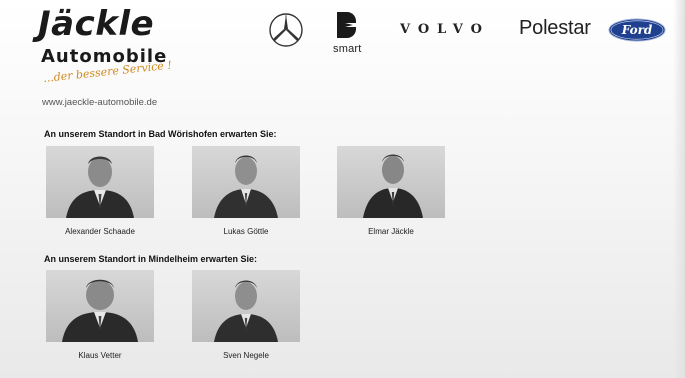 This screenshot has height=378, width=685. Describe the element at coordinates (246, 231) in the screenshot. I see `person-name: Lukas Göttle` at that location.